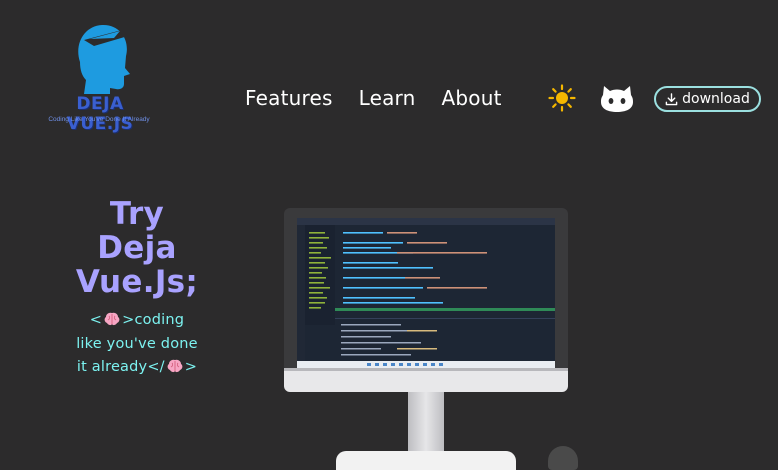 The height and width of the screenshot is (470, 778). What do you see at coordinates (716, 99) in the screenshot?
I see `download-label: download` at bounding box center [716, 99].